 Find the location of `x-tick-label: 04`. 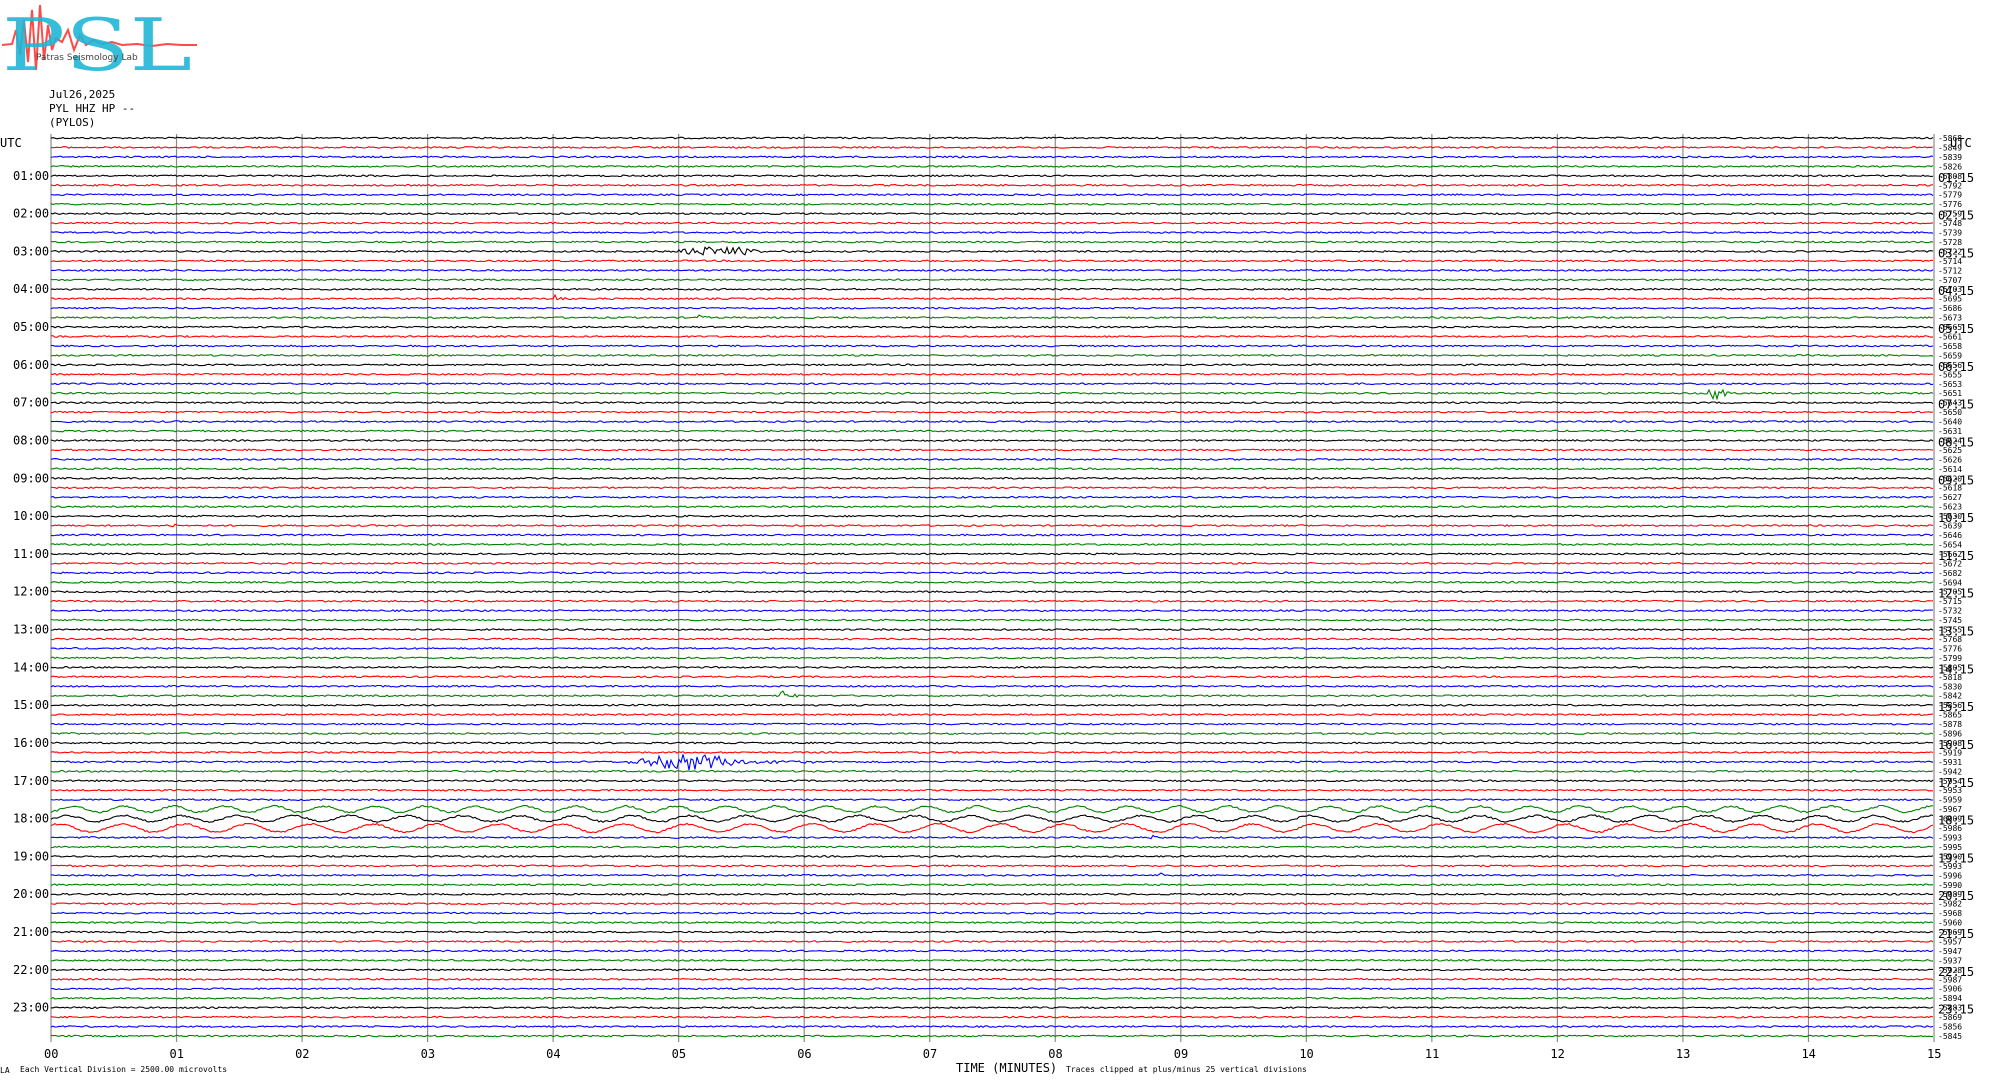

x-tick-label: 04 is located at coordinates (553, 1054).